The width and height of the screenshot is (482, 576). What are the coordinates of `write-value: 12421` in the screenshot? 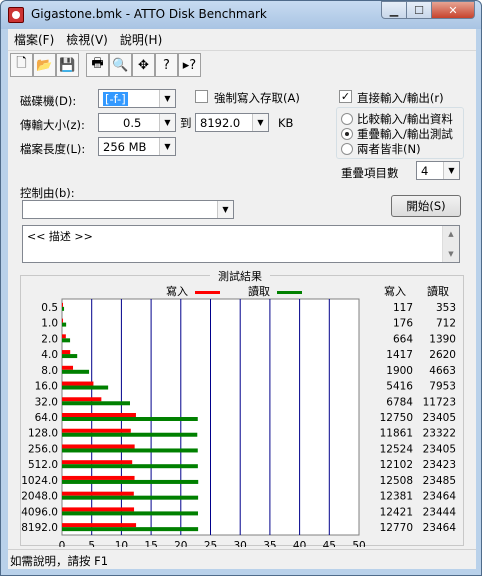 It's located at (396, 512).